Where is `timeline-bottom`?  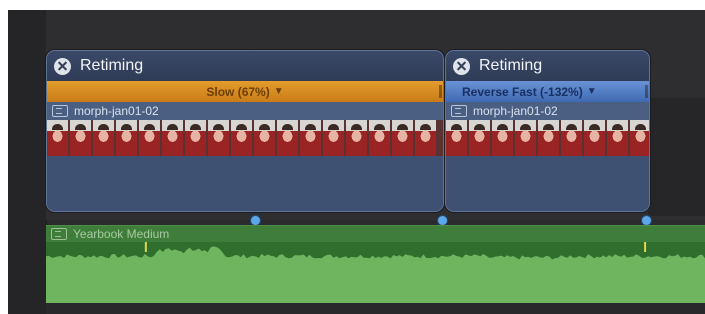
timeline-bottom is located at coordinates (375, 308).